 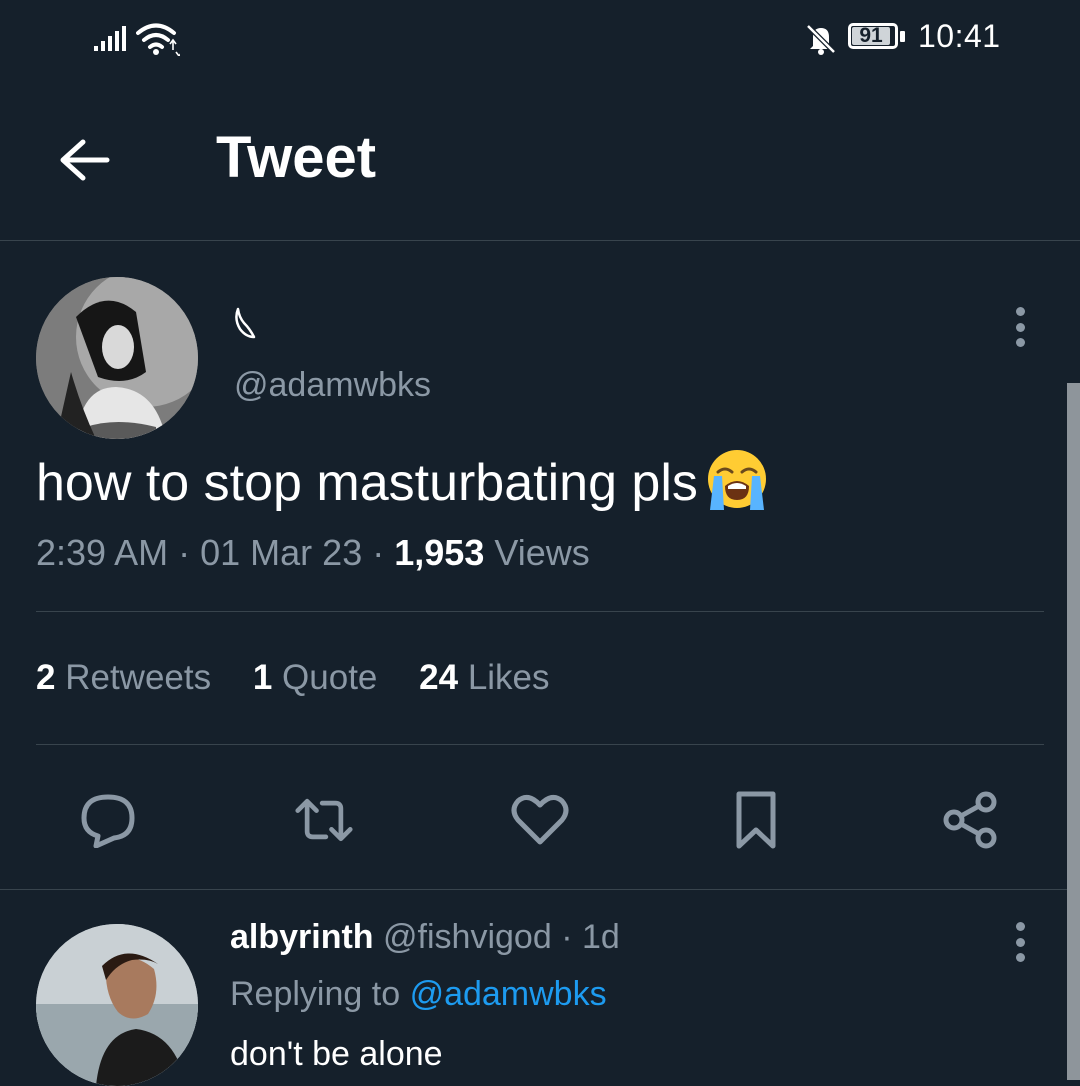 I want to click on reply-button, so click(x=108, y=820).